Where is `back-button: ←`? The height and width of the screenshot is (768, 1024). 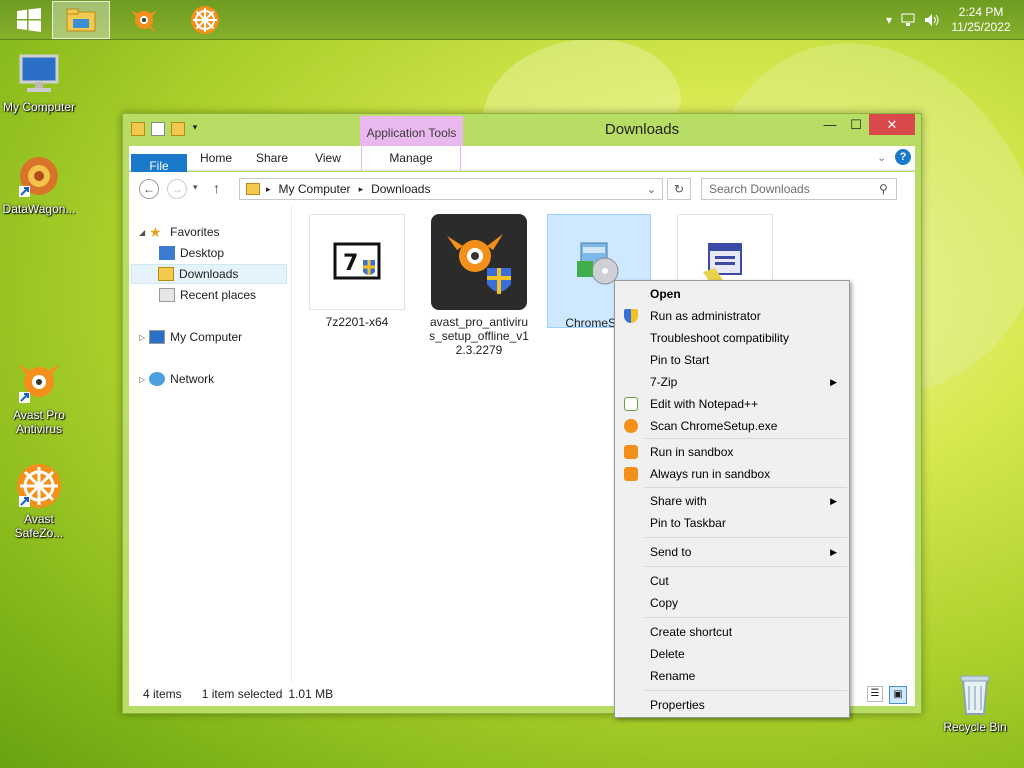 back-button: ← is located at coordinates (149, 189).